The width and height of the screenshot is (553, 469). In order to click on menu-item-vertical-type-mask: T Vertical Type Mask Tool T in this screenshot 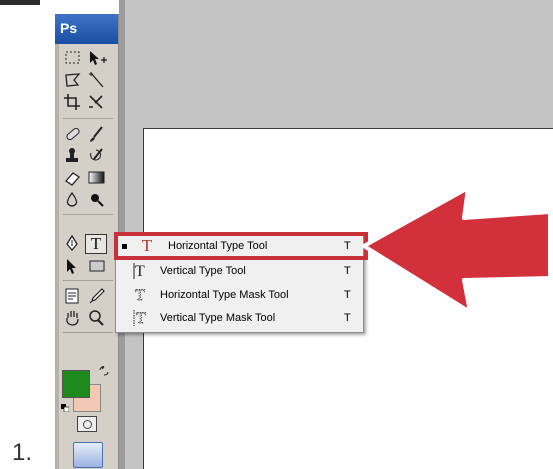, I will do `click(239, 318)`.